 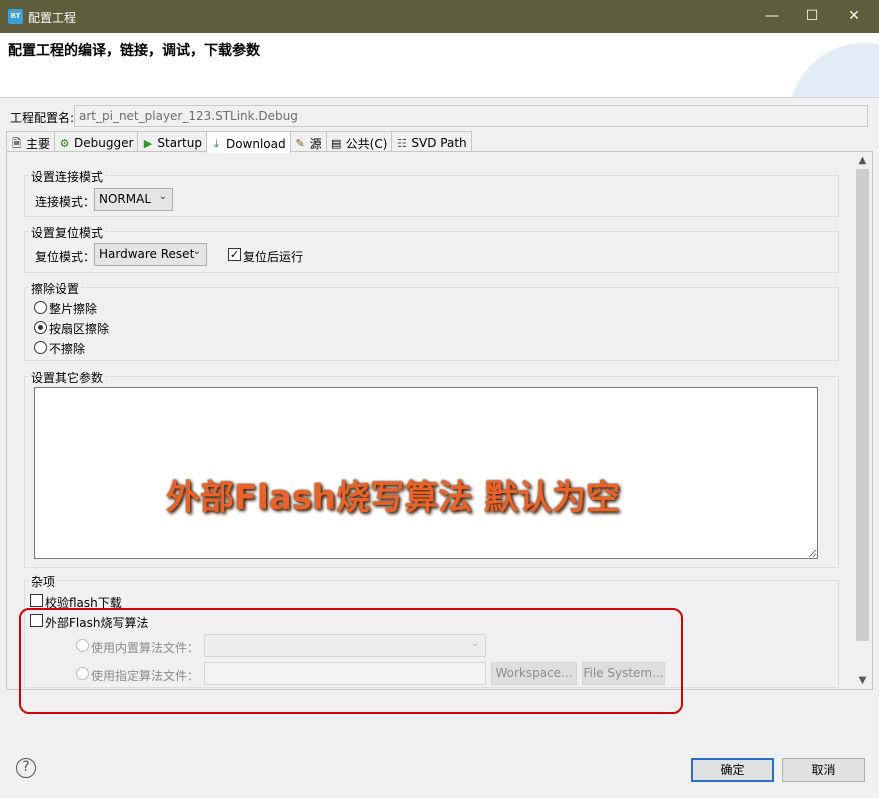 What do you see at coordinates (40, 327) in the screenshot?
I see `erase-sector-radio` at bounding box center [40, 327].